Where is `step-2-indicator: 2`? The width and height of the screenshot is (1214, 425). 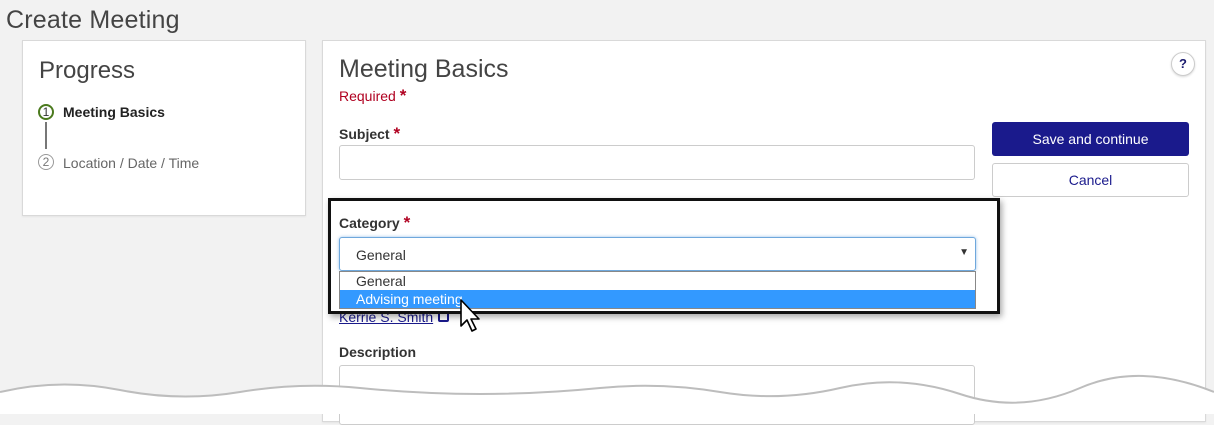
step-2-indicator: 2 is located at coordinates (46, 162).